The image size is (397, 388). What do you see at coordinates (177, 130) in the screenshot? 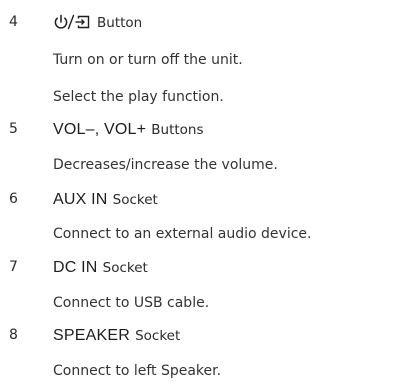
I see `item-kind: Buttons` at bounding box center [177, 130].